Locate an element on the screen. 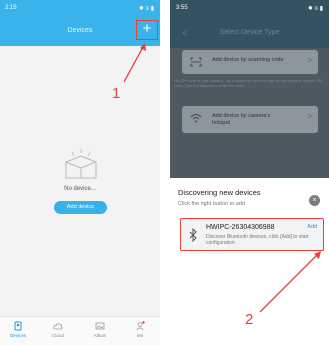 Image resolution: width=329 pixels, height=345 pixels. devices-icon is located at coordinates (18, 326).